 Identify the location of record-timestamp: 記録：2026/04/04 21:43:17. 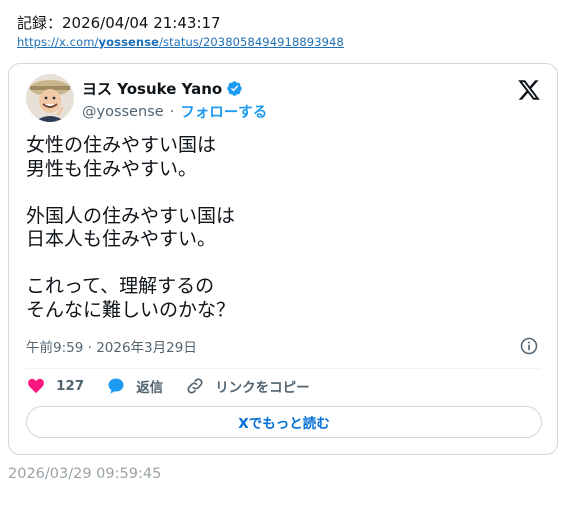
(119, 23).